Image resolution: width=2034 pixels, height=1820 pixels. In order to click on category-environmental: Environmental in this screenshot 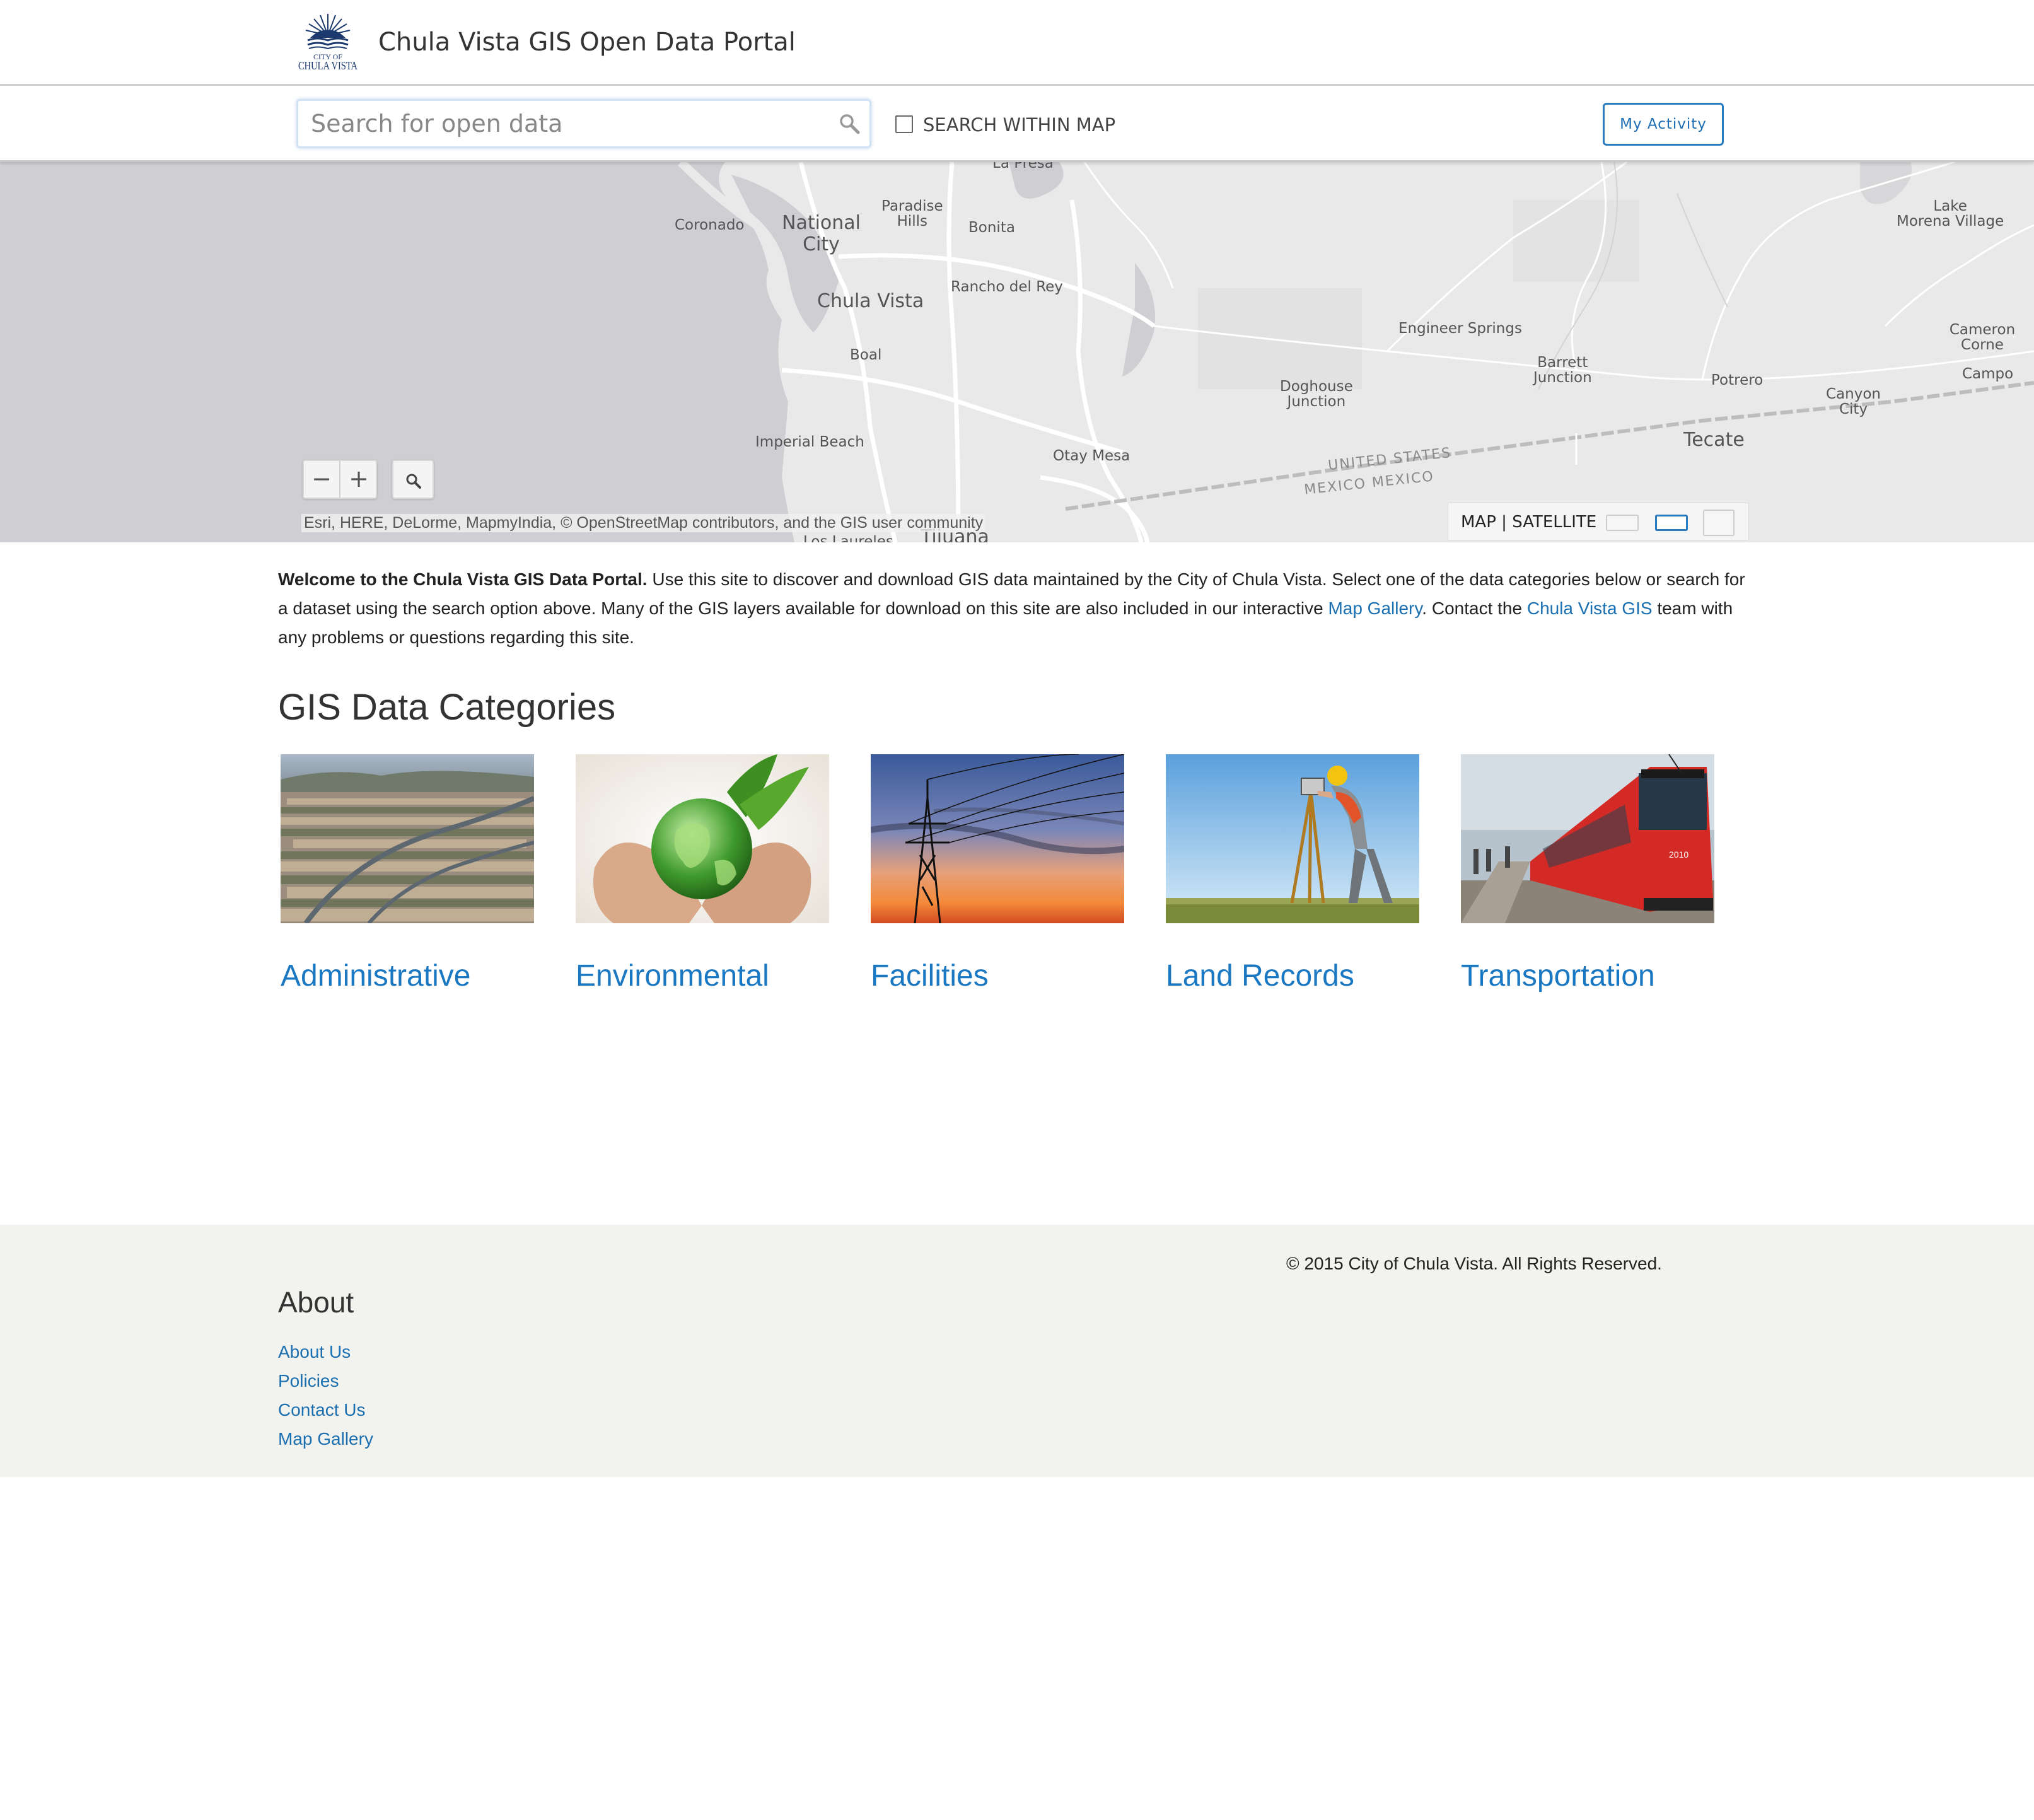, I will do `click(702, 873)`.